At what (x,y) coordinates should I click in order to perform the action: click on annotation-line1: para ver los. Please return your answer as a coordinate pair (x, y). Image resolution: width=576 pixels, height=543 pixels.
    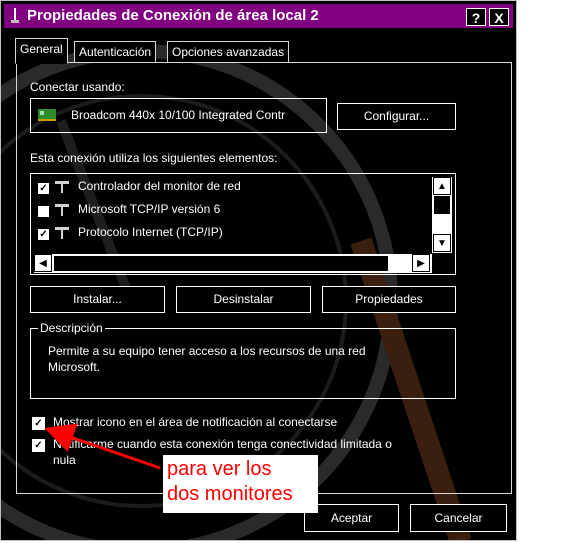
    Looking at the image, I should click on (219, 469).